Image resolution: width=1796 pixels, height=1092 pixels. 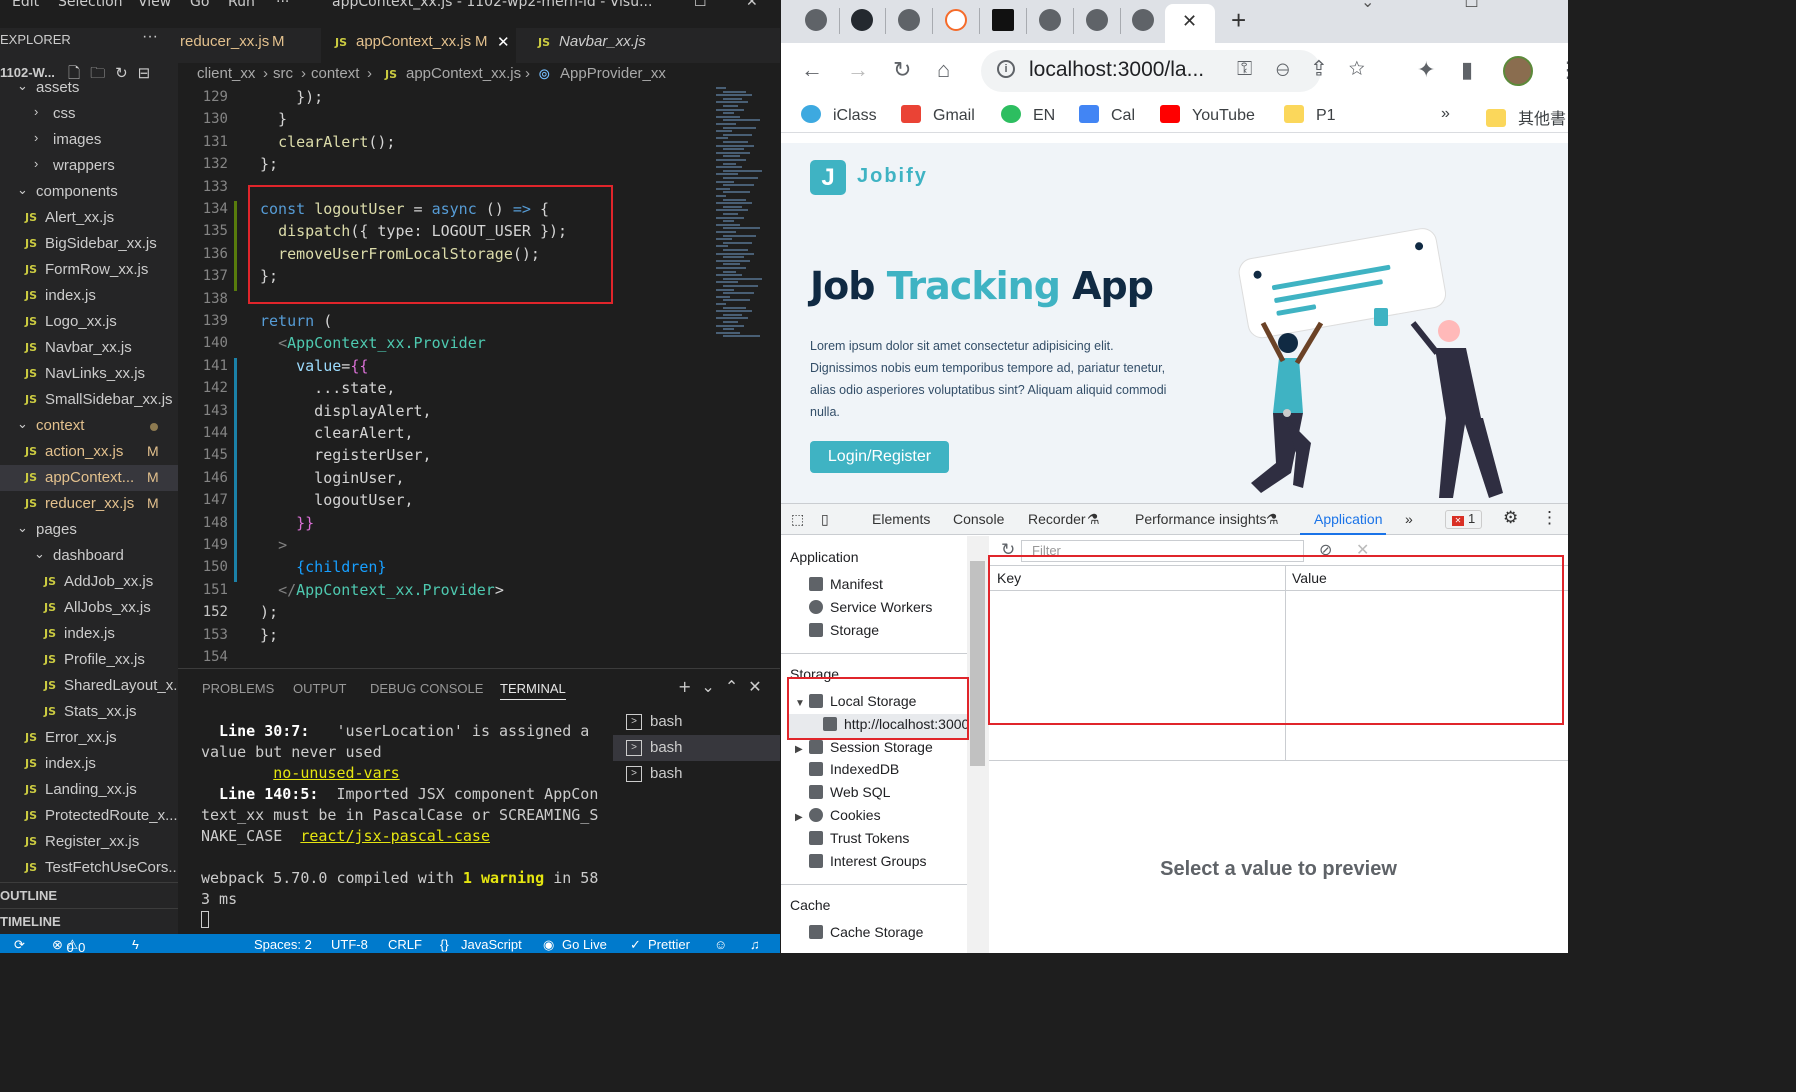 I want to click on code-line: registerUser,, so click(x=345, y=455).